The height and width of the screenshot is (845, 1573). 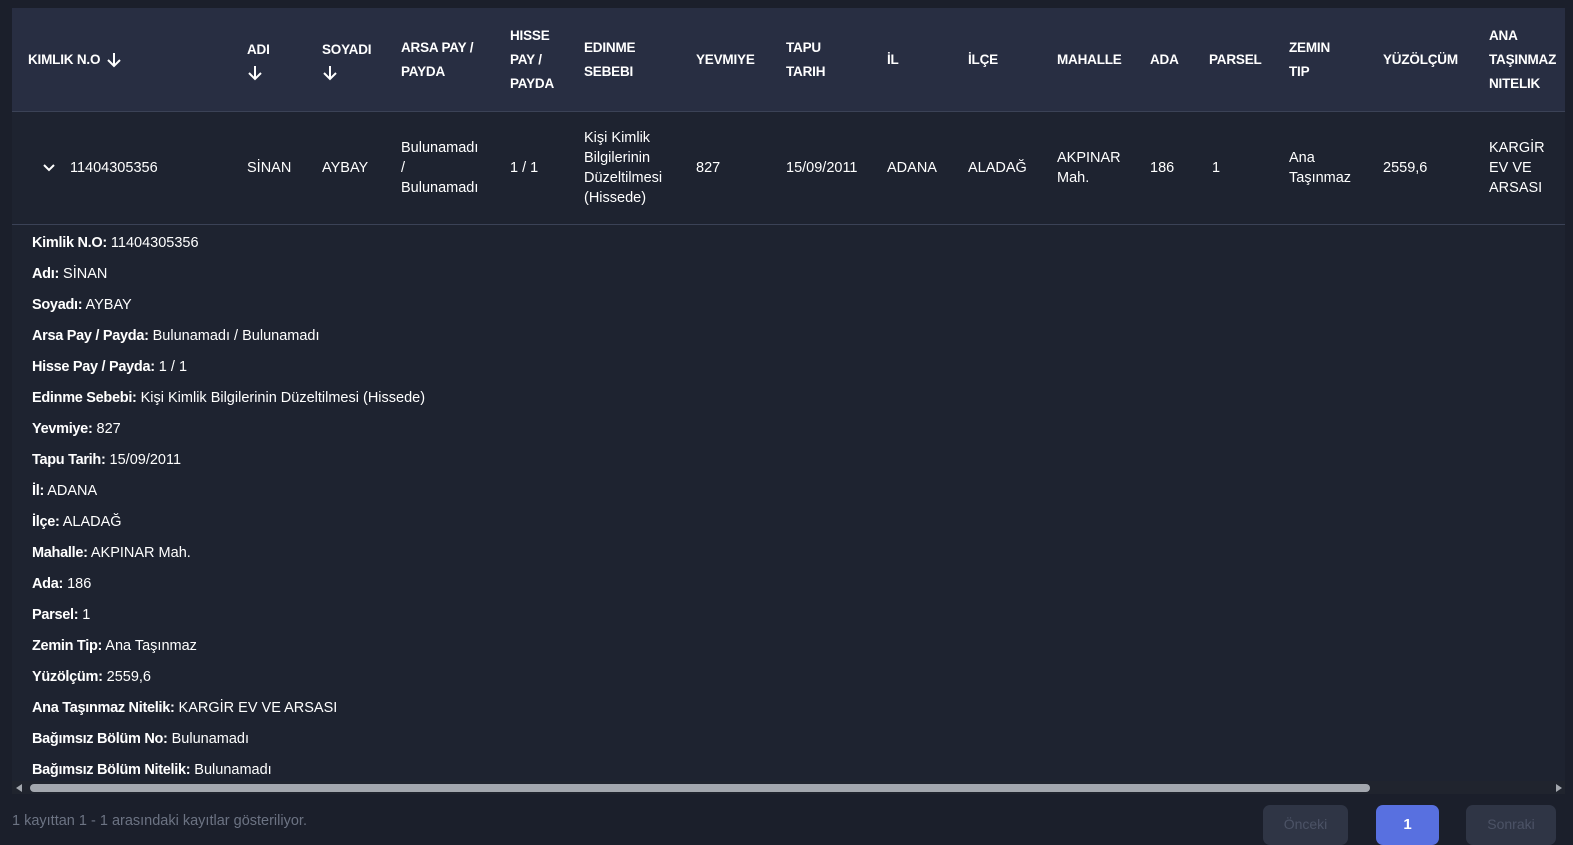 I want to click on detail-row: Adı: SİNAN, so click(x=782, y=279).